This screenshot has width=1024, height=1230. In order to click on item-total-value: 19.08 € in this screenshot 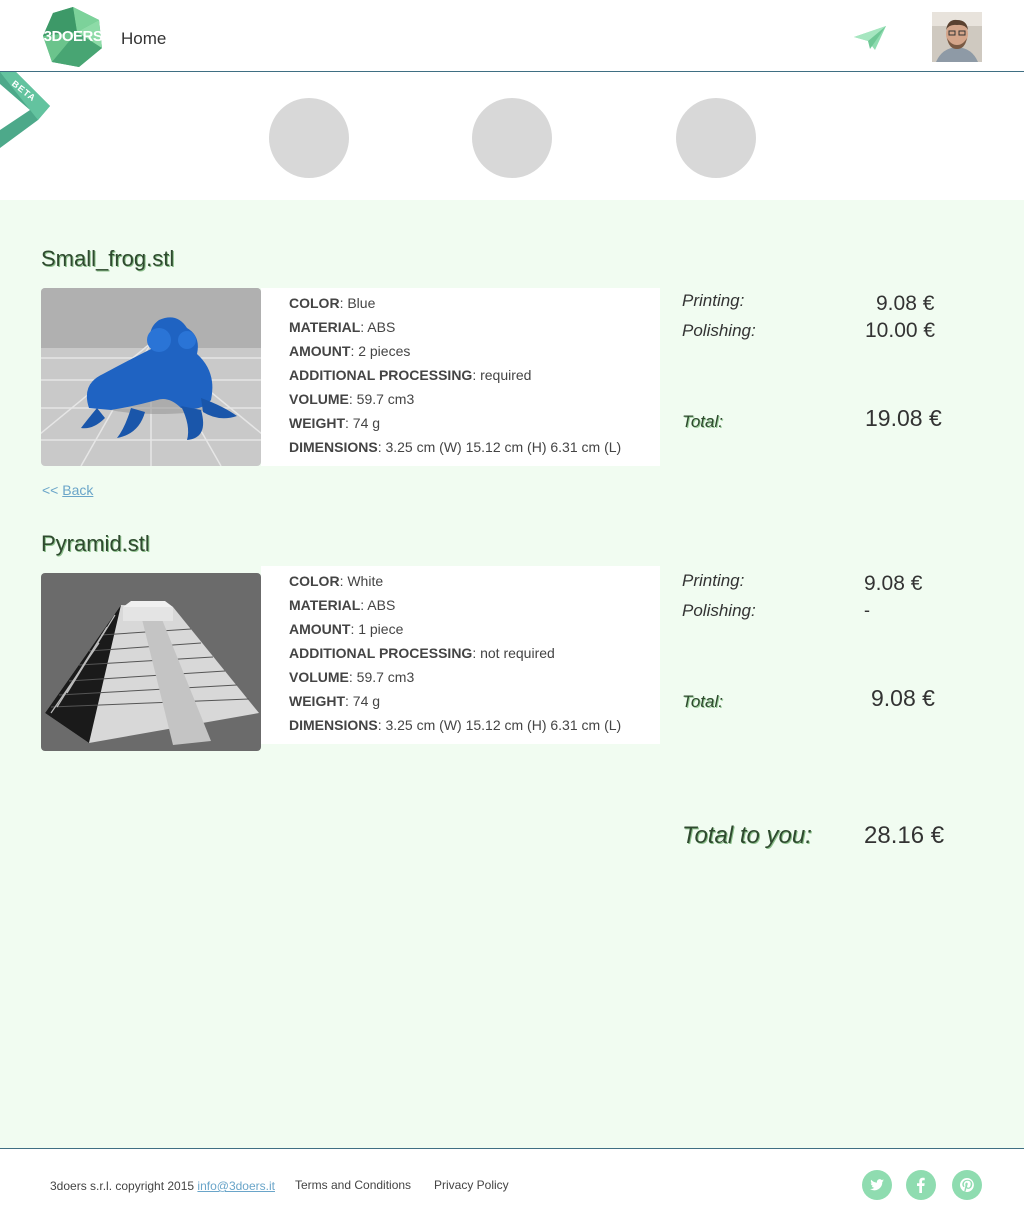, I will do `click(903, 418)`.